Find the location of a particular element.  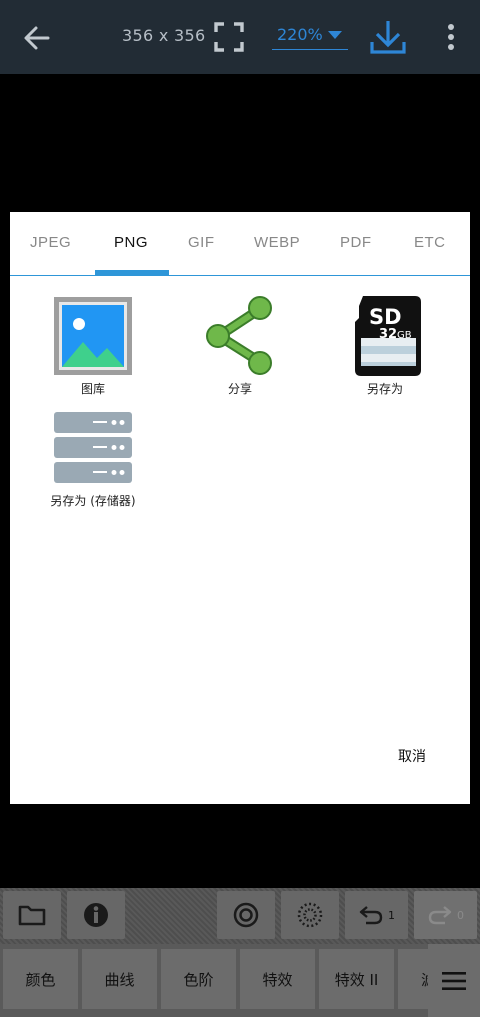

target-button is located at coordinates (246, 915).